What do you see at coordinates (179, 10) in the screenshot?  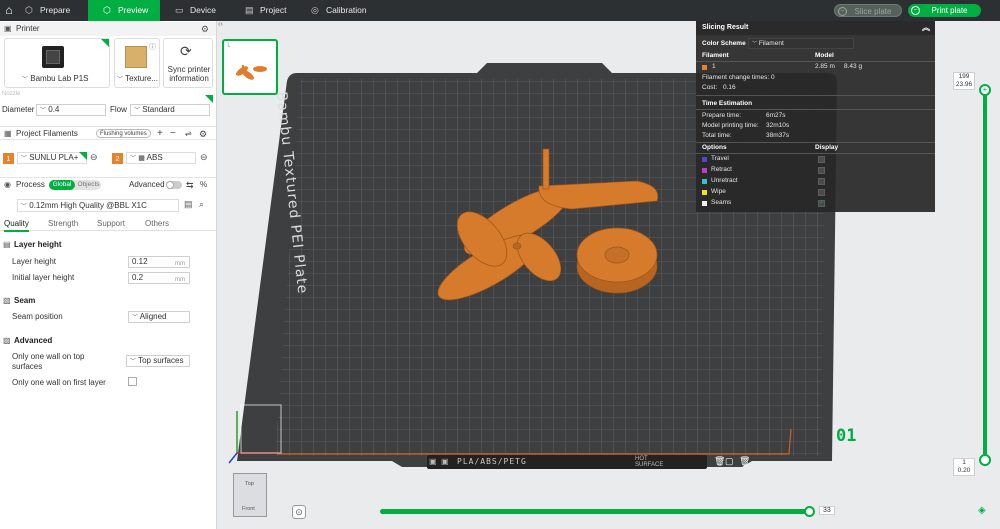 I see `monitor-icon: ▭` at bounding box center [179, 10].